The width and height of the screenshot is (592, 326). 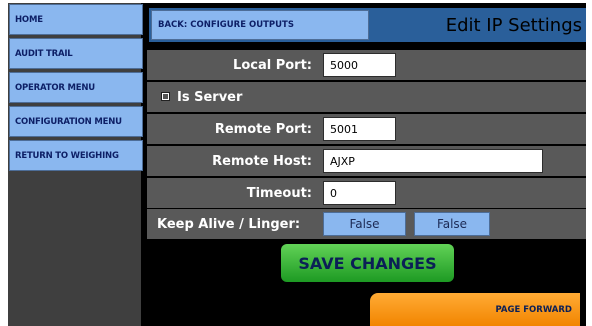 What do you see at coordinates (279, 193) in the screenshot?
I see `timeout-label: Timeout:` at bounding box center [279, 193].